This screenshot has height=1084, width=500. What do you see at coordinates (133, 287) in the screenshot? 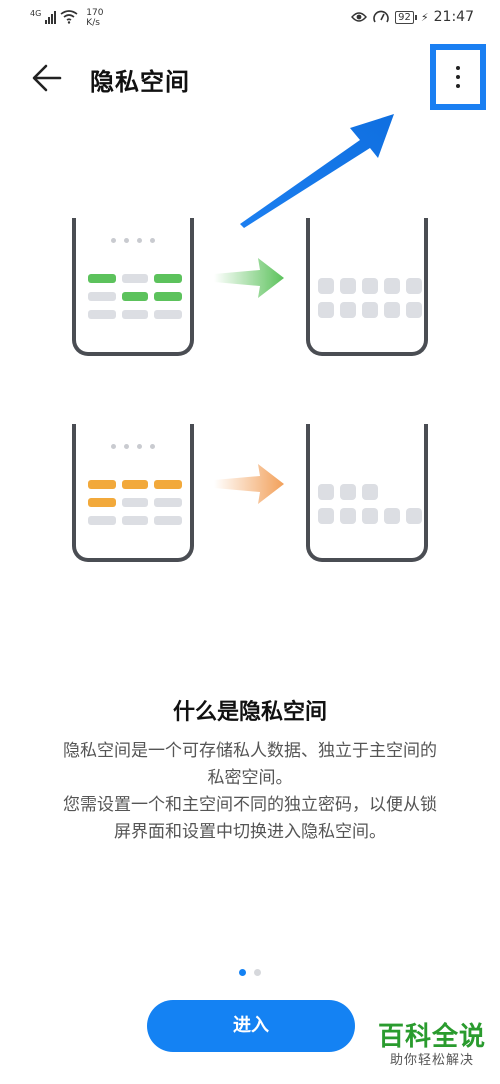
I see `phone-illustration-main-green` at bounding box center [133, 287].